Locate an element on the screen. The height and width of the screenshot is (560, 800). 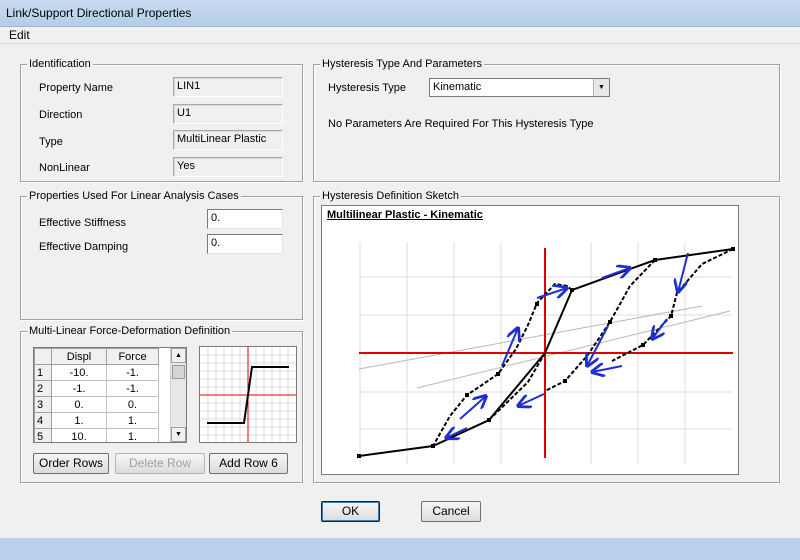
force-deformation-preview is located at coordinates (248, 394).